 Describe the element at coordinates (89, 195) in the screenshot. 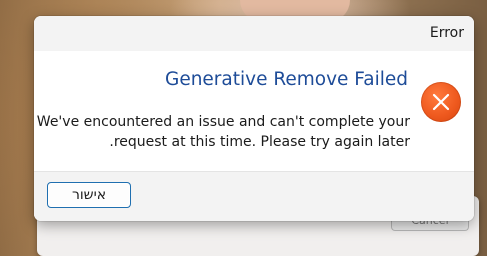

I see `ok-button: אישור` at that location.